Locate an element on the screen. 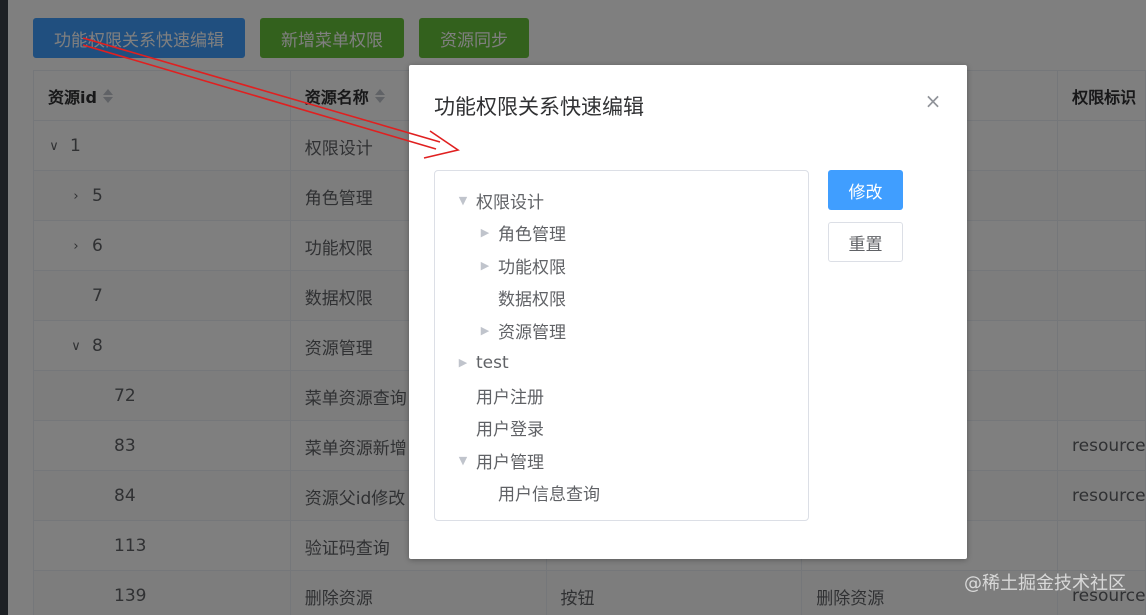 This screenshot has width=1146, height=615. tree-node: 用户注册 is located at coordinates (621, 395).